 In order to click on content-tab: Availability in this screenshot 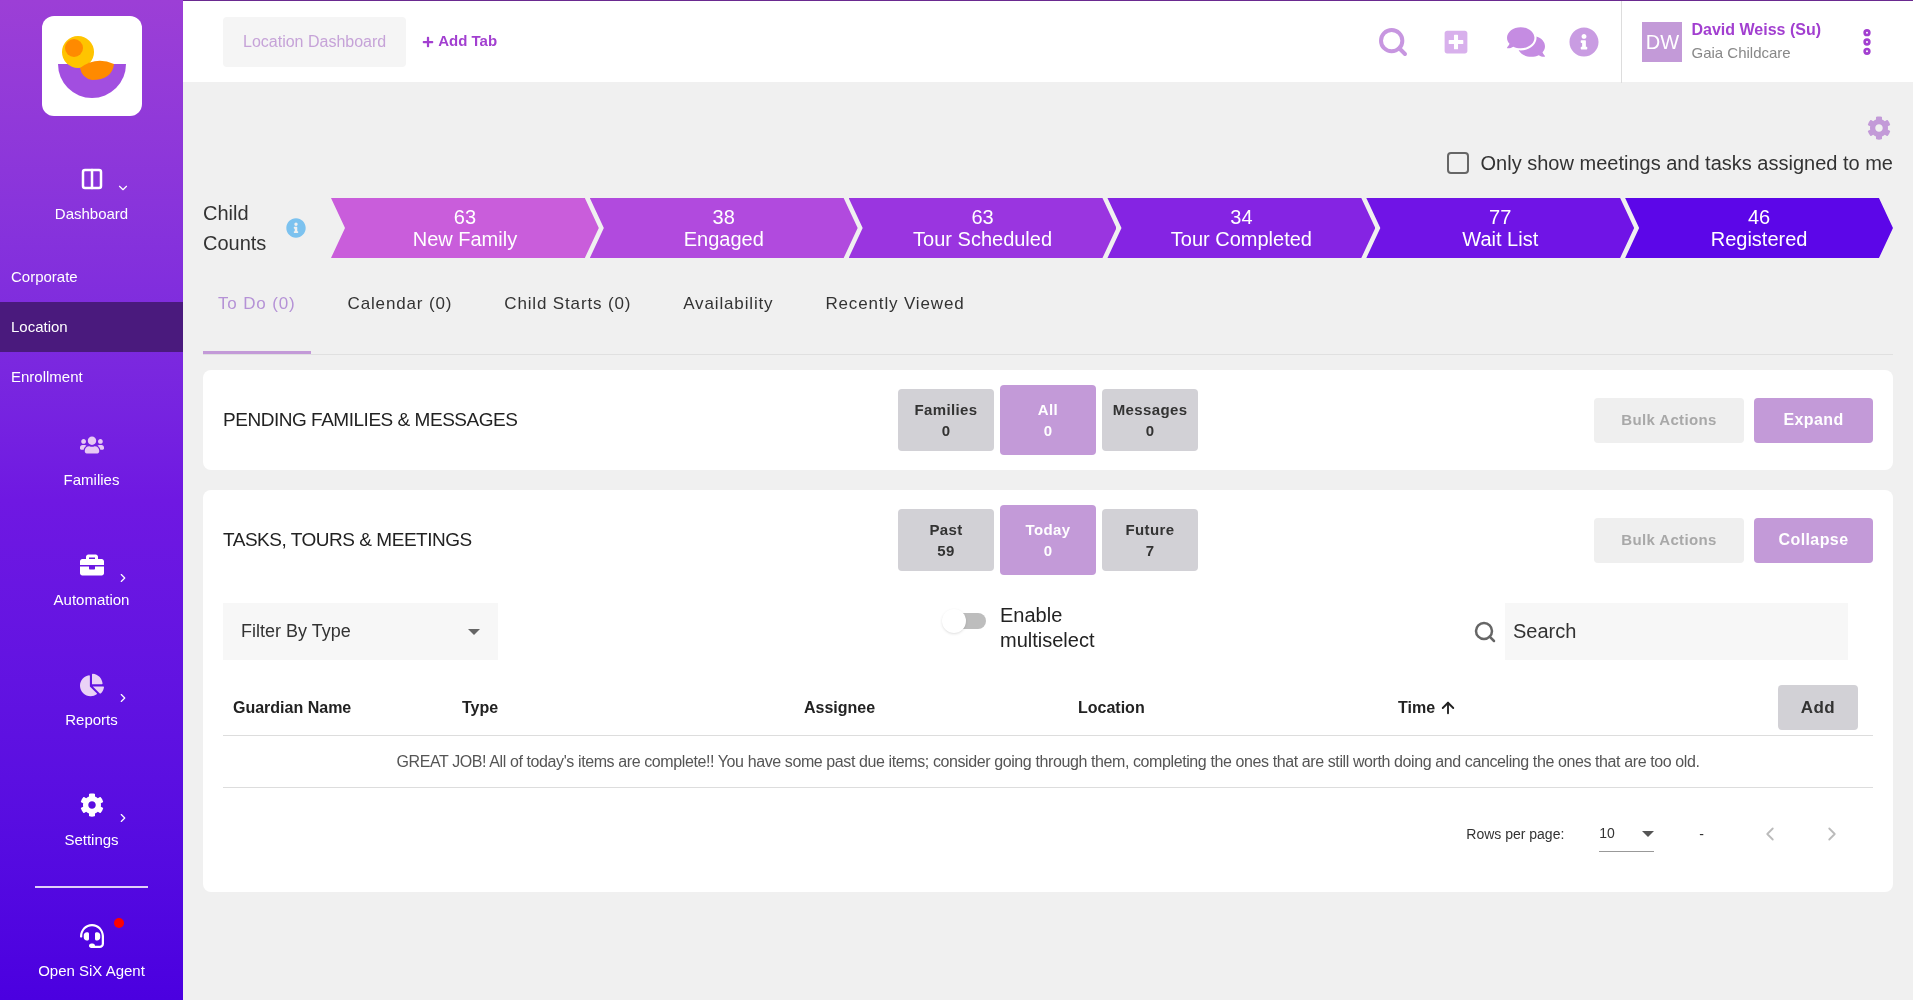, I will do `click(728, 305)`.